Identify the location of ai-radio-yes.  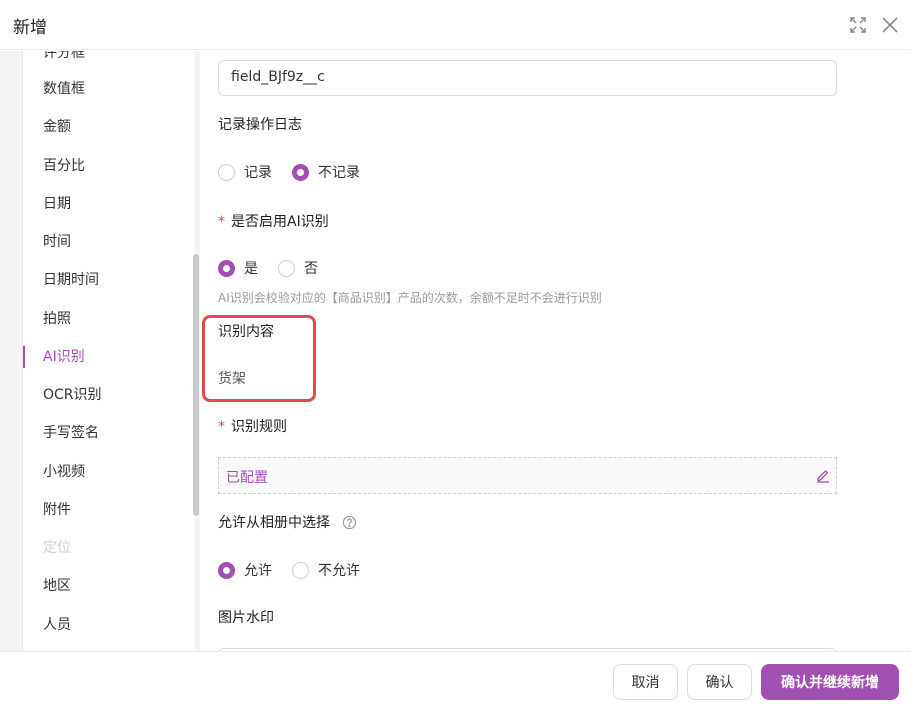
(226, 268).